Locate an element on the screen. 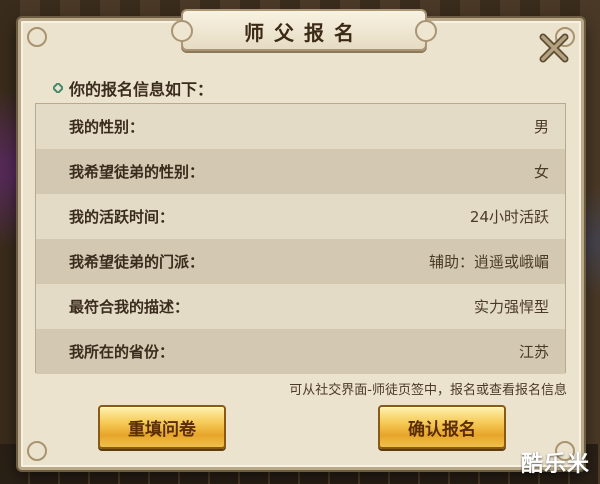 Image resolution: width=600 pixels, height=484 pixels. row-label: 我希望徒弟的门派： is located at coordinates (137, 262).